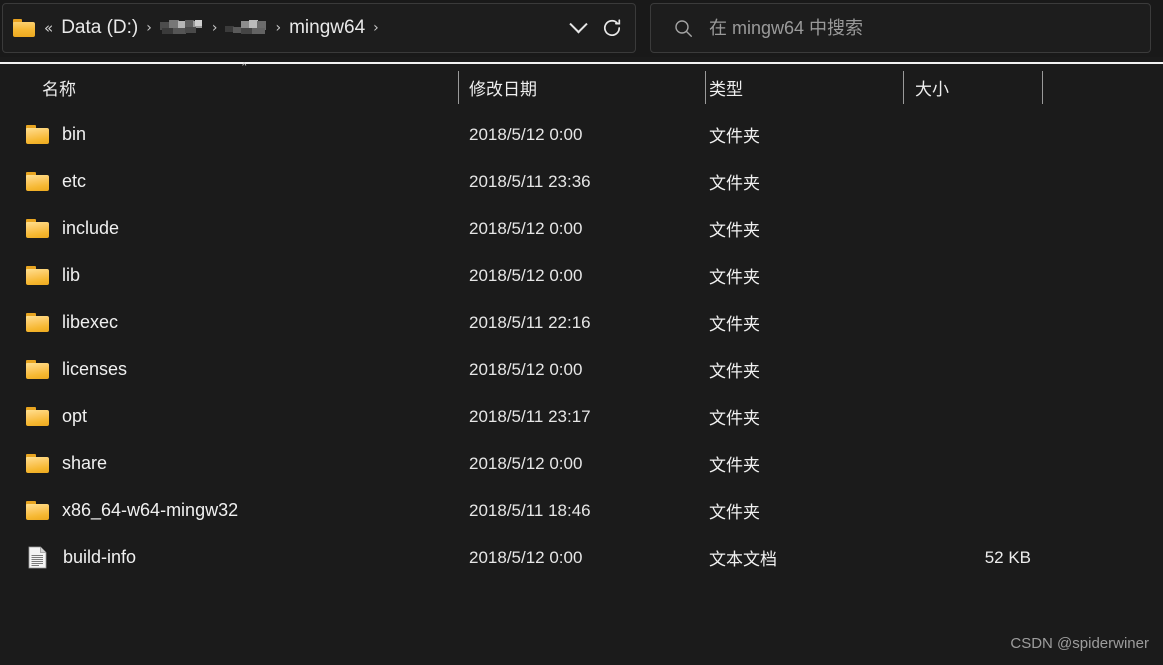 The height and width of the screenshot is (665, 1163). I want to click on table-row: bin 2018/5/12 0:00 文件夹, so click(581, 134).